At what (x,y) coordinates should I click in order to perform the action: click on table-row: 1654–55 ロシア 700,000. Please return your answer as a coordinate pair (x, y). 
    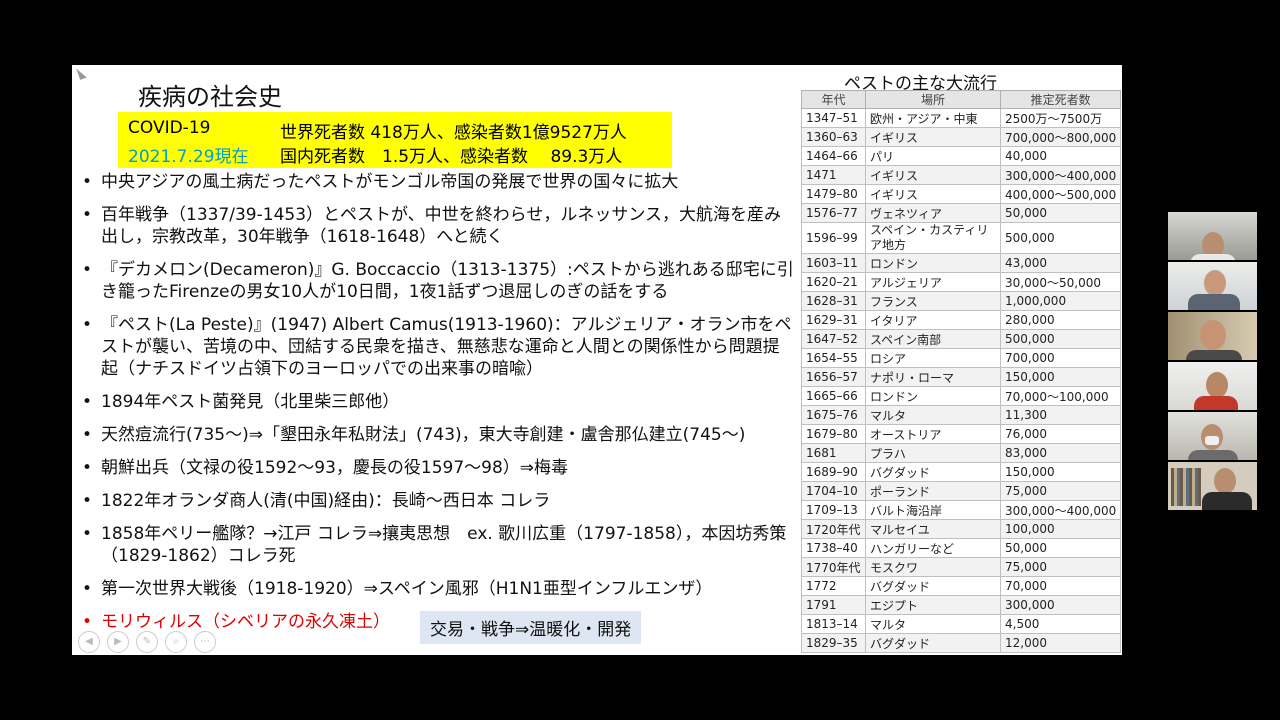
    Looking at the image, I should click on (961, 358).